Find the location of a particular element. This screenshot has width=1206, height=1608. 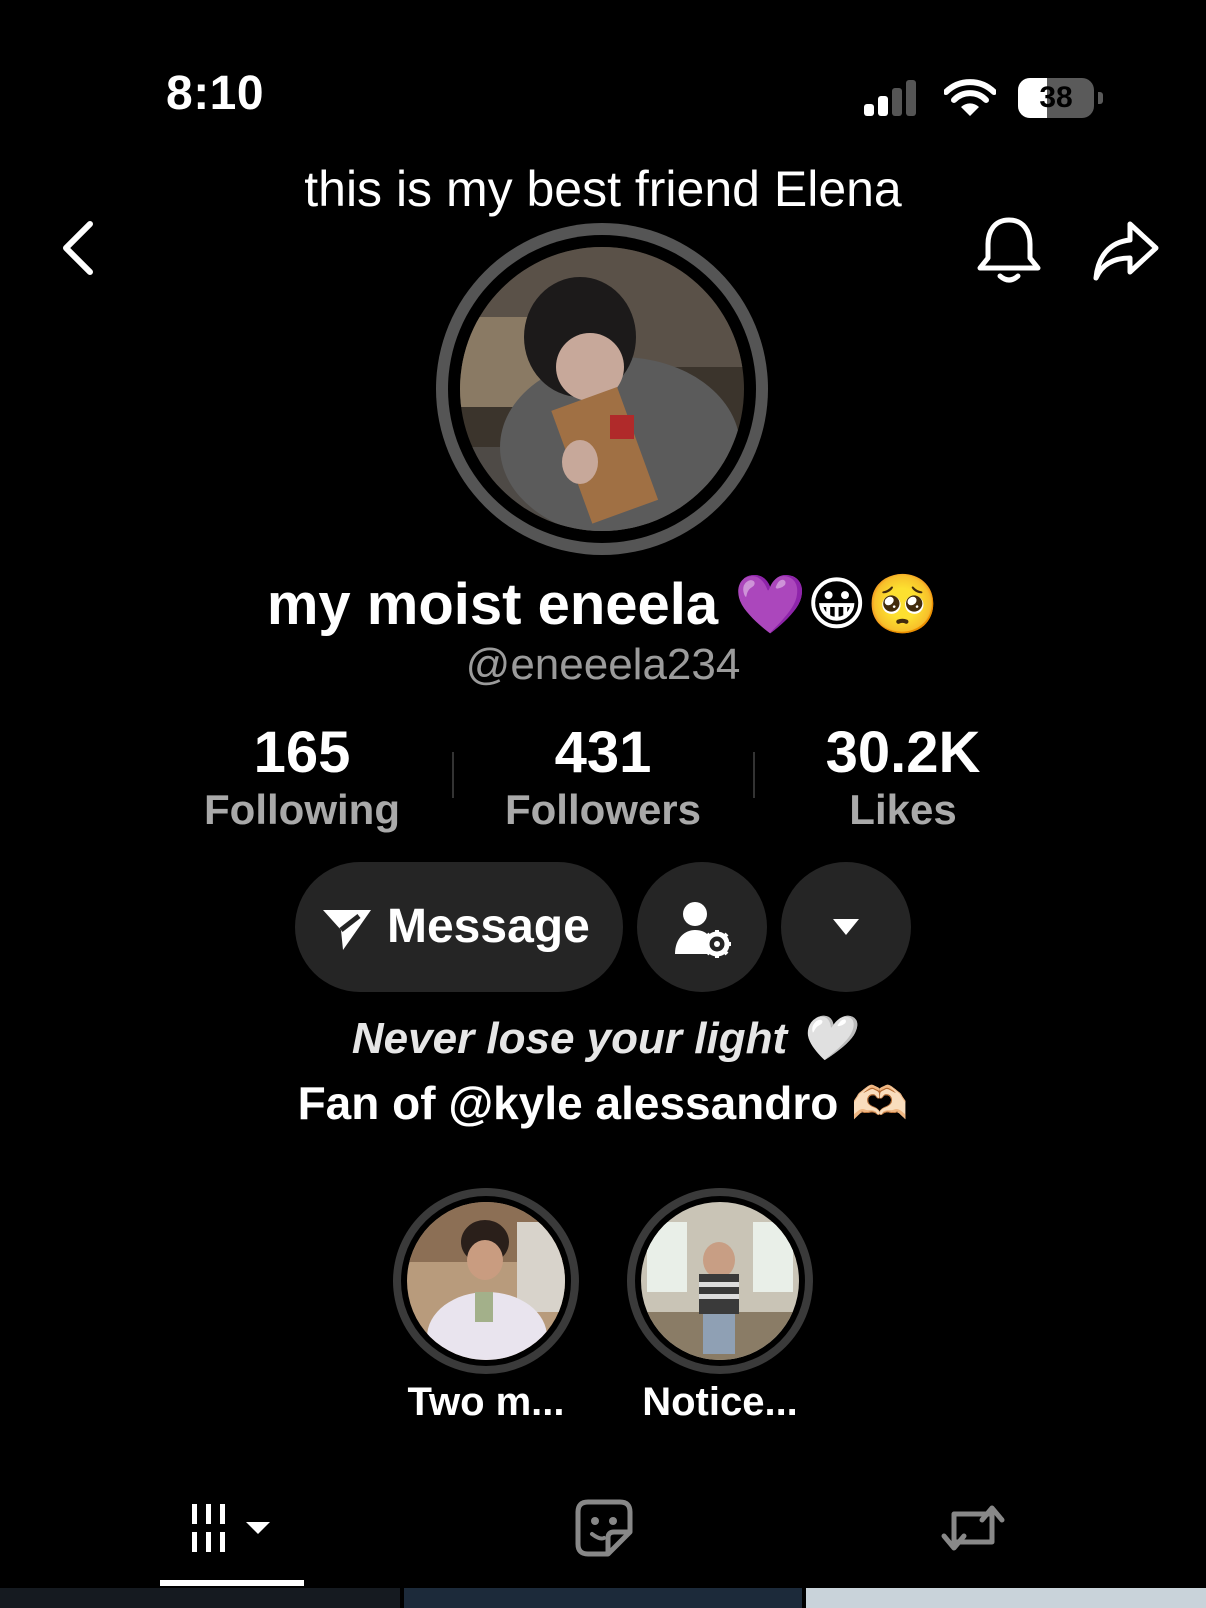

sticker-face-icon is located at coordinates (604, 1528).